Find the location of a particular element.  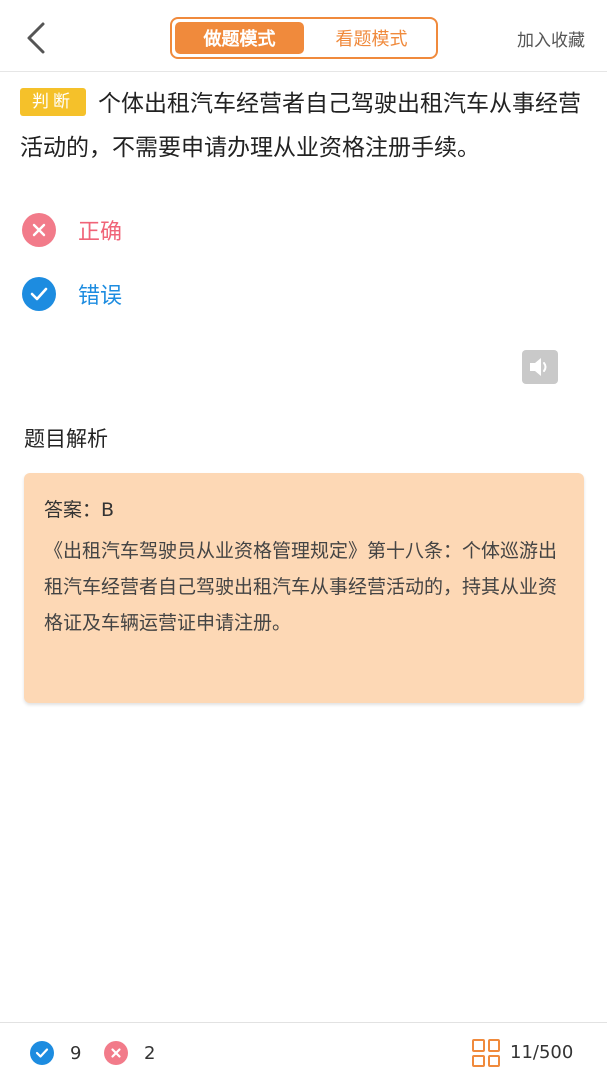

top-bar: 做题模式 看题模式 加入收藏 is located at coordinates (303, 36).